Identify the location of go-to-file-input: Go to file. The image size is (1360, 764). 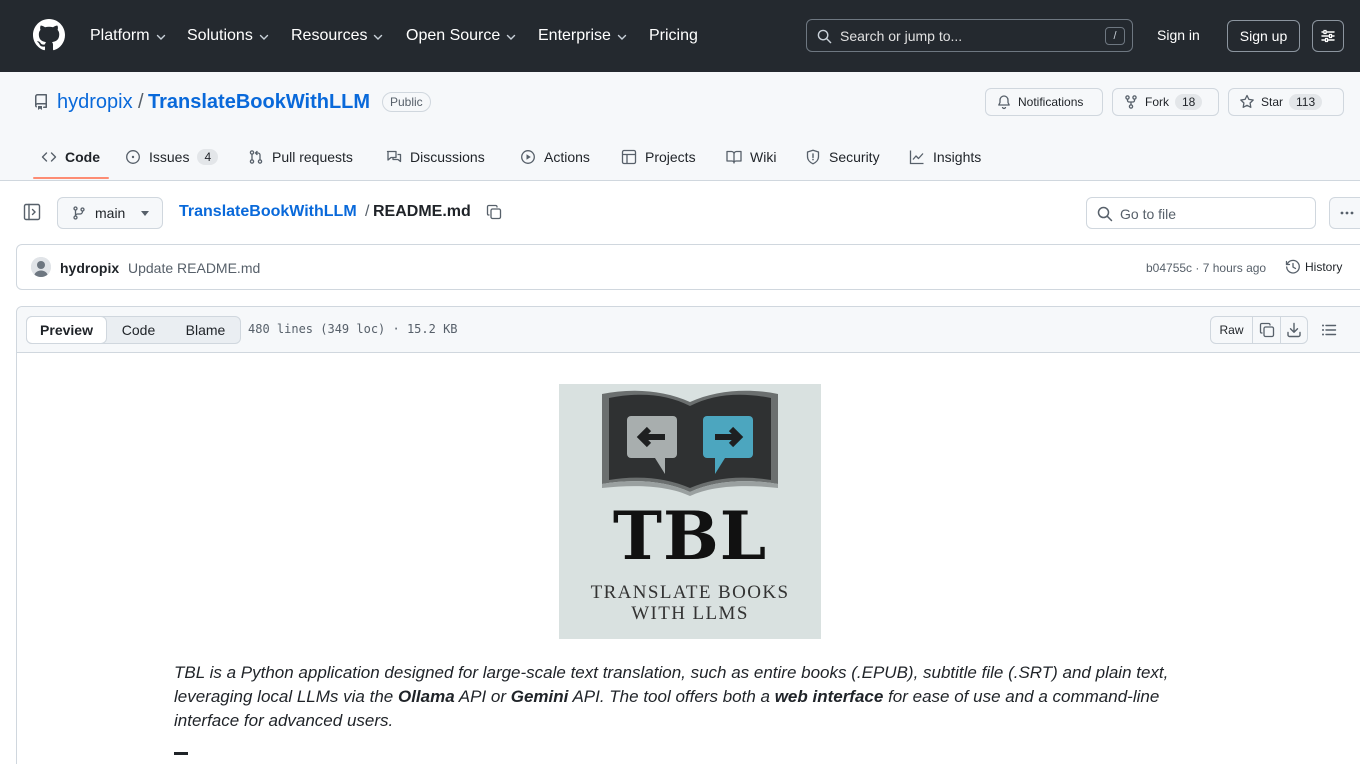
(1201, 213).